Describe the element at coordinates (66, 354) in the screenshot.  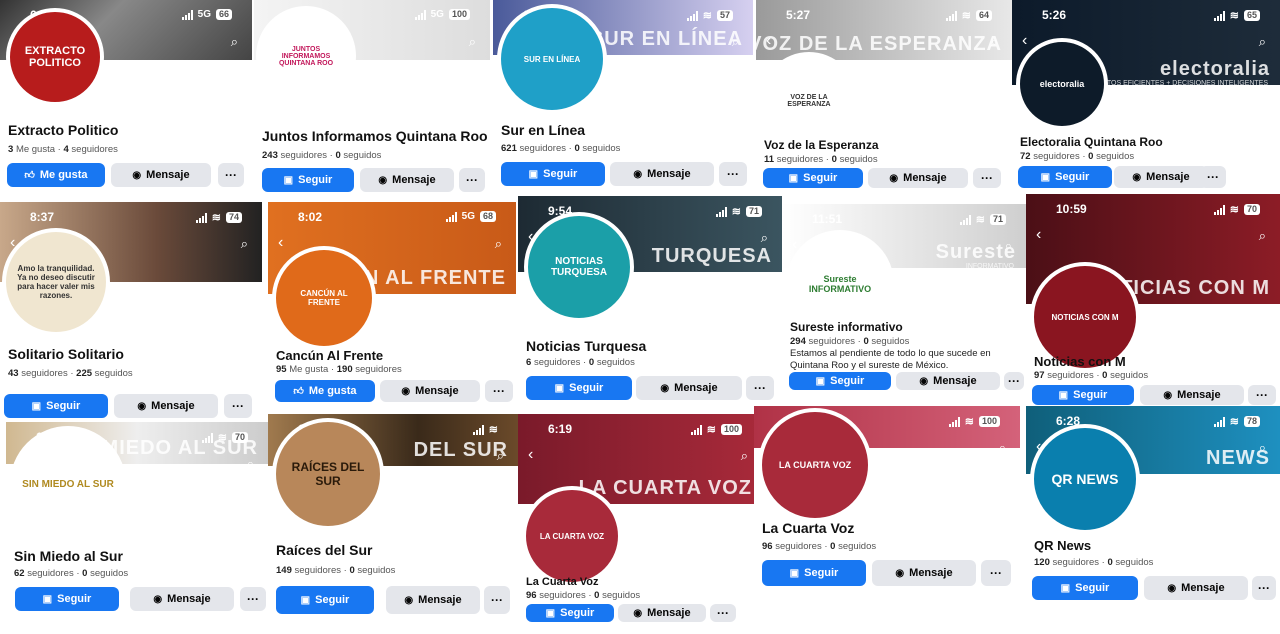
I see `page-name: Solitario Solitario` at that location.